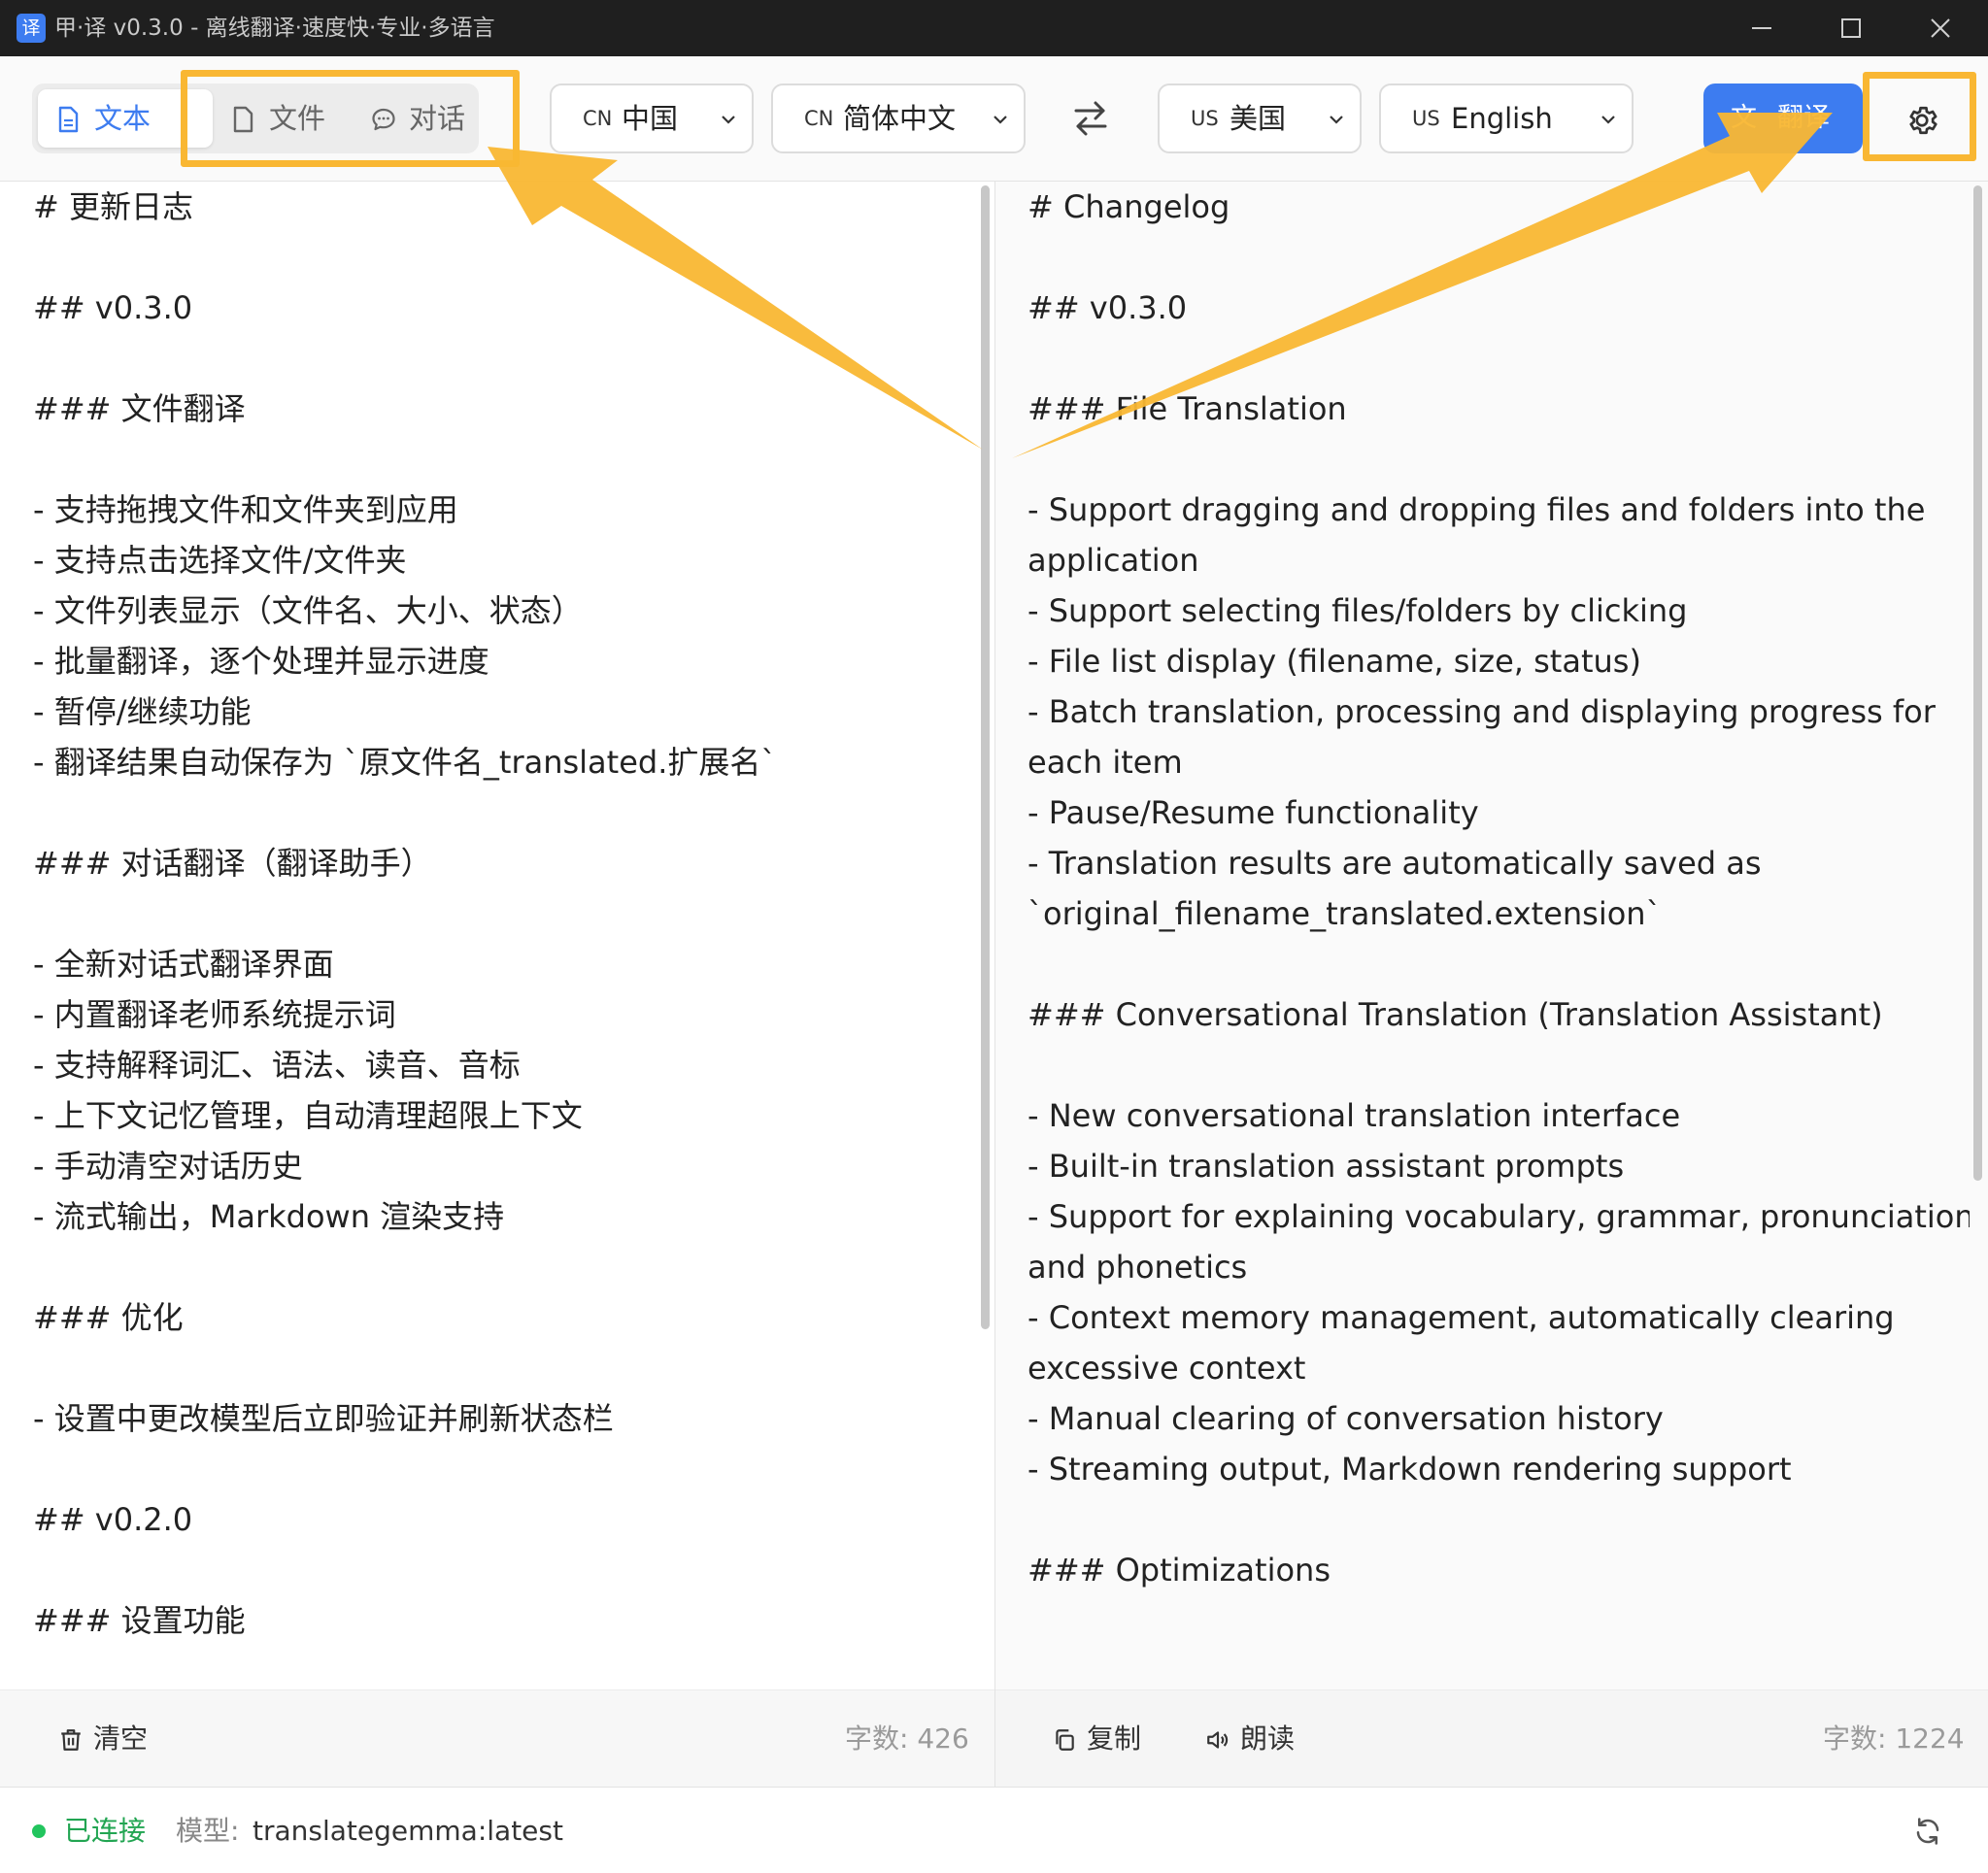 This screenshot has width=1988, height=1873. What do you see at coordinates (1129, 206) in the screenshot?
I see `target-text-line: # Changelog` at bounding box center [1129, 206].